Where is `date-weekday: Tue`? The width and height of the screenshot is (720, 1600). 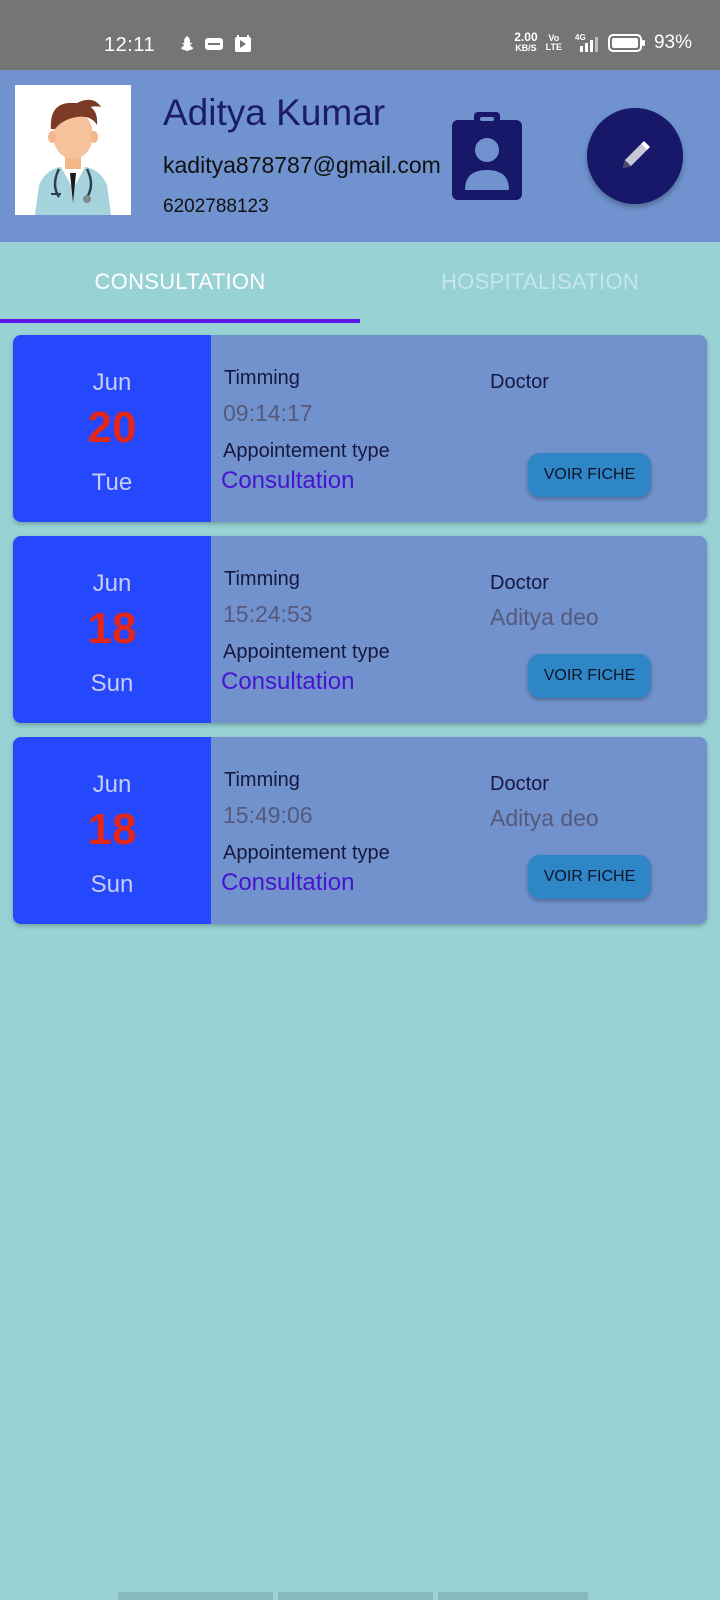 date-weekday: Tue is located at coordinates (112, 482).